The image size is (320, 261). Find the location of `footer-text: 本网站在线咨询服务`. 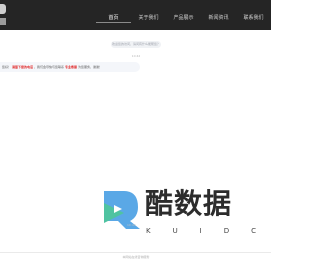

footer-text: 本网站在线咨询服务 is located at coordinates (136, 257).